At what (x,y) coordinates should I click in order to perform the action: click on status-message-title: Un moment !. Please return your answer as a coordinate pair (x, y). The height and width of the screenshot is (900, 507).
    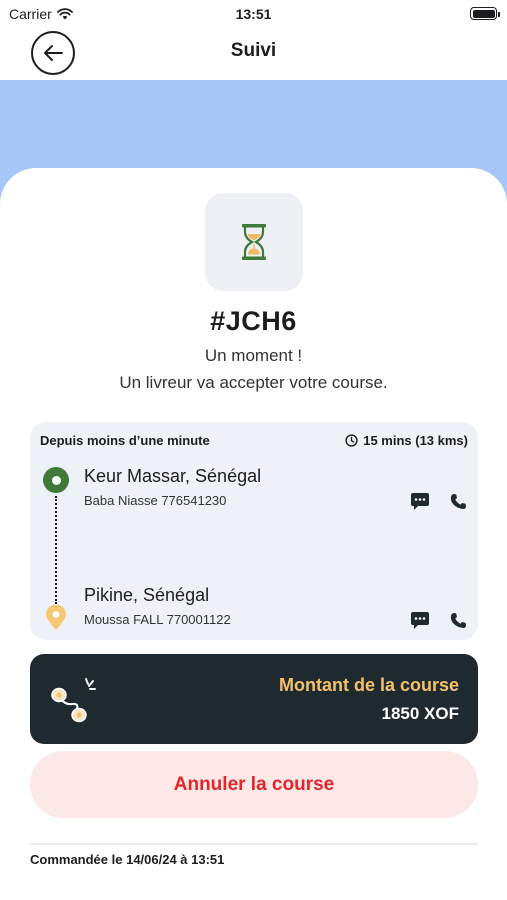
    Looking at the image, I should click on (253, 355).